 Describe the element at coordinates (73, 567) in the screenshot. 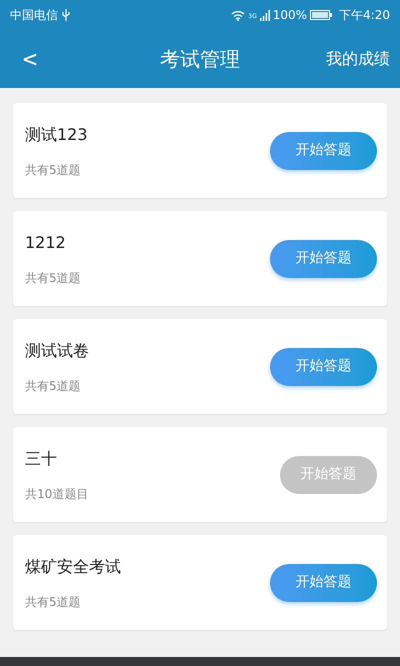

I see `exam-name: 煤矿安全考试` at that location.